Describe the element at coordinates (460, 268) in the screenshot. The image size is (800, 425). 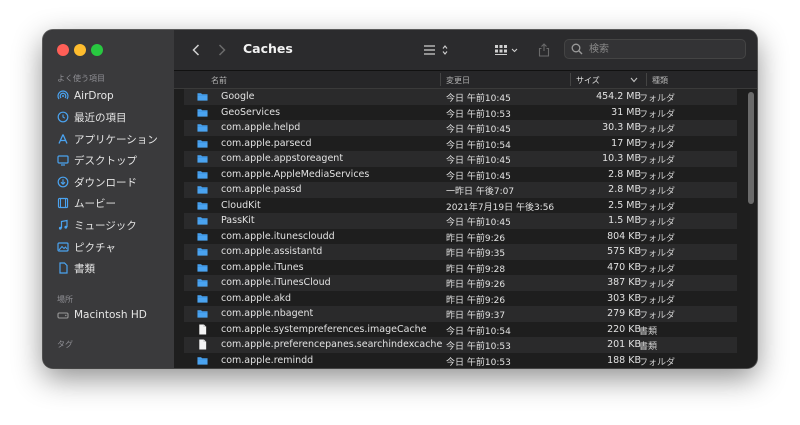
I see `table-row: com.apple.iTunes 昨日 午前9:28 470 KB フォルダ` at that location.